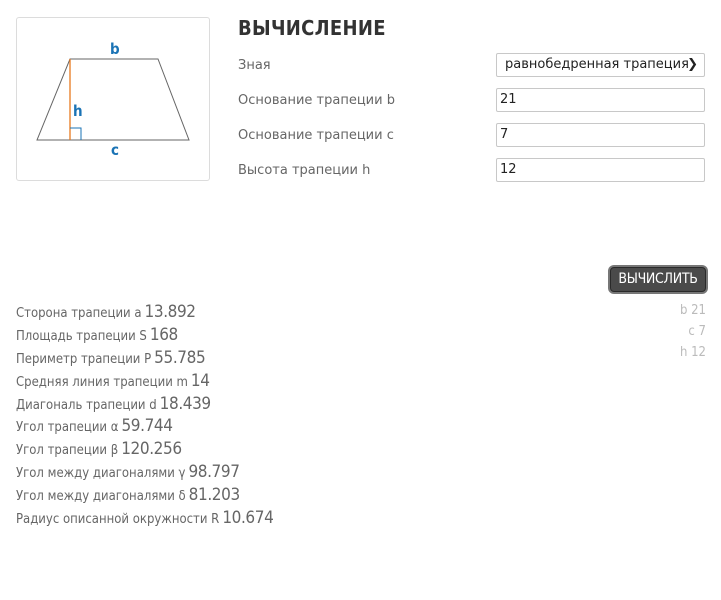  I want to click on result-diagonal: Диагональ трапеции d 18.439, so click(113, 403).